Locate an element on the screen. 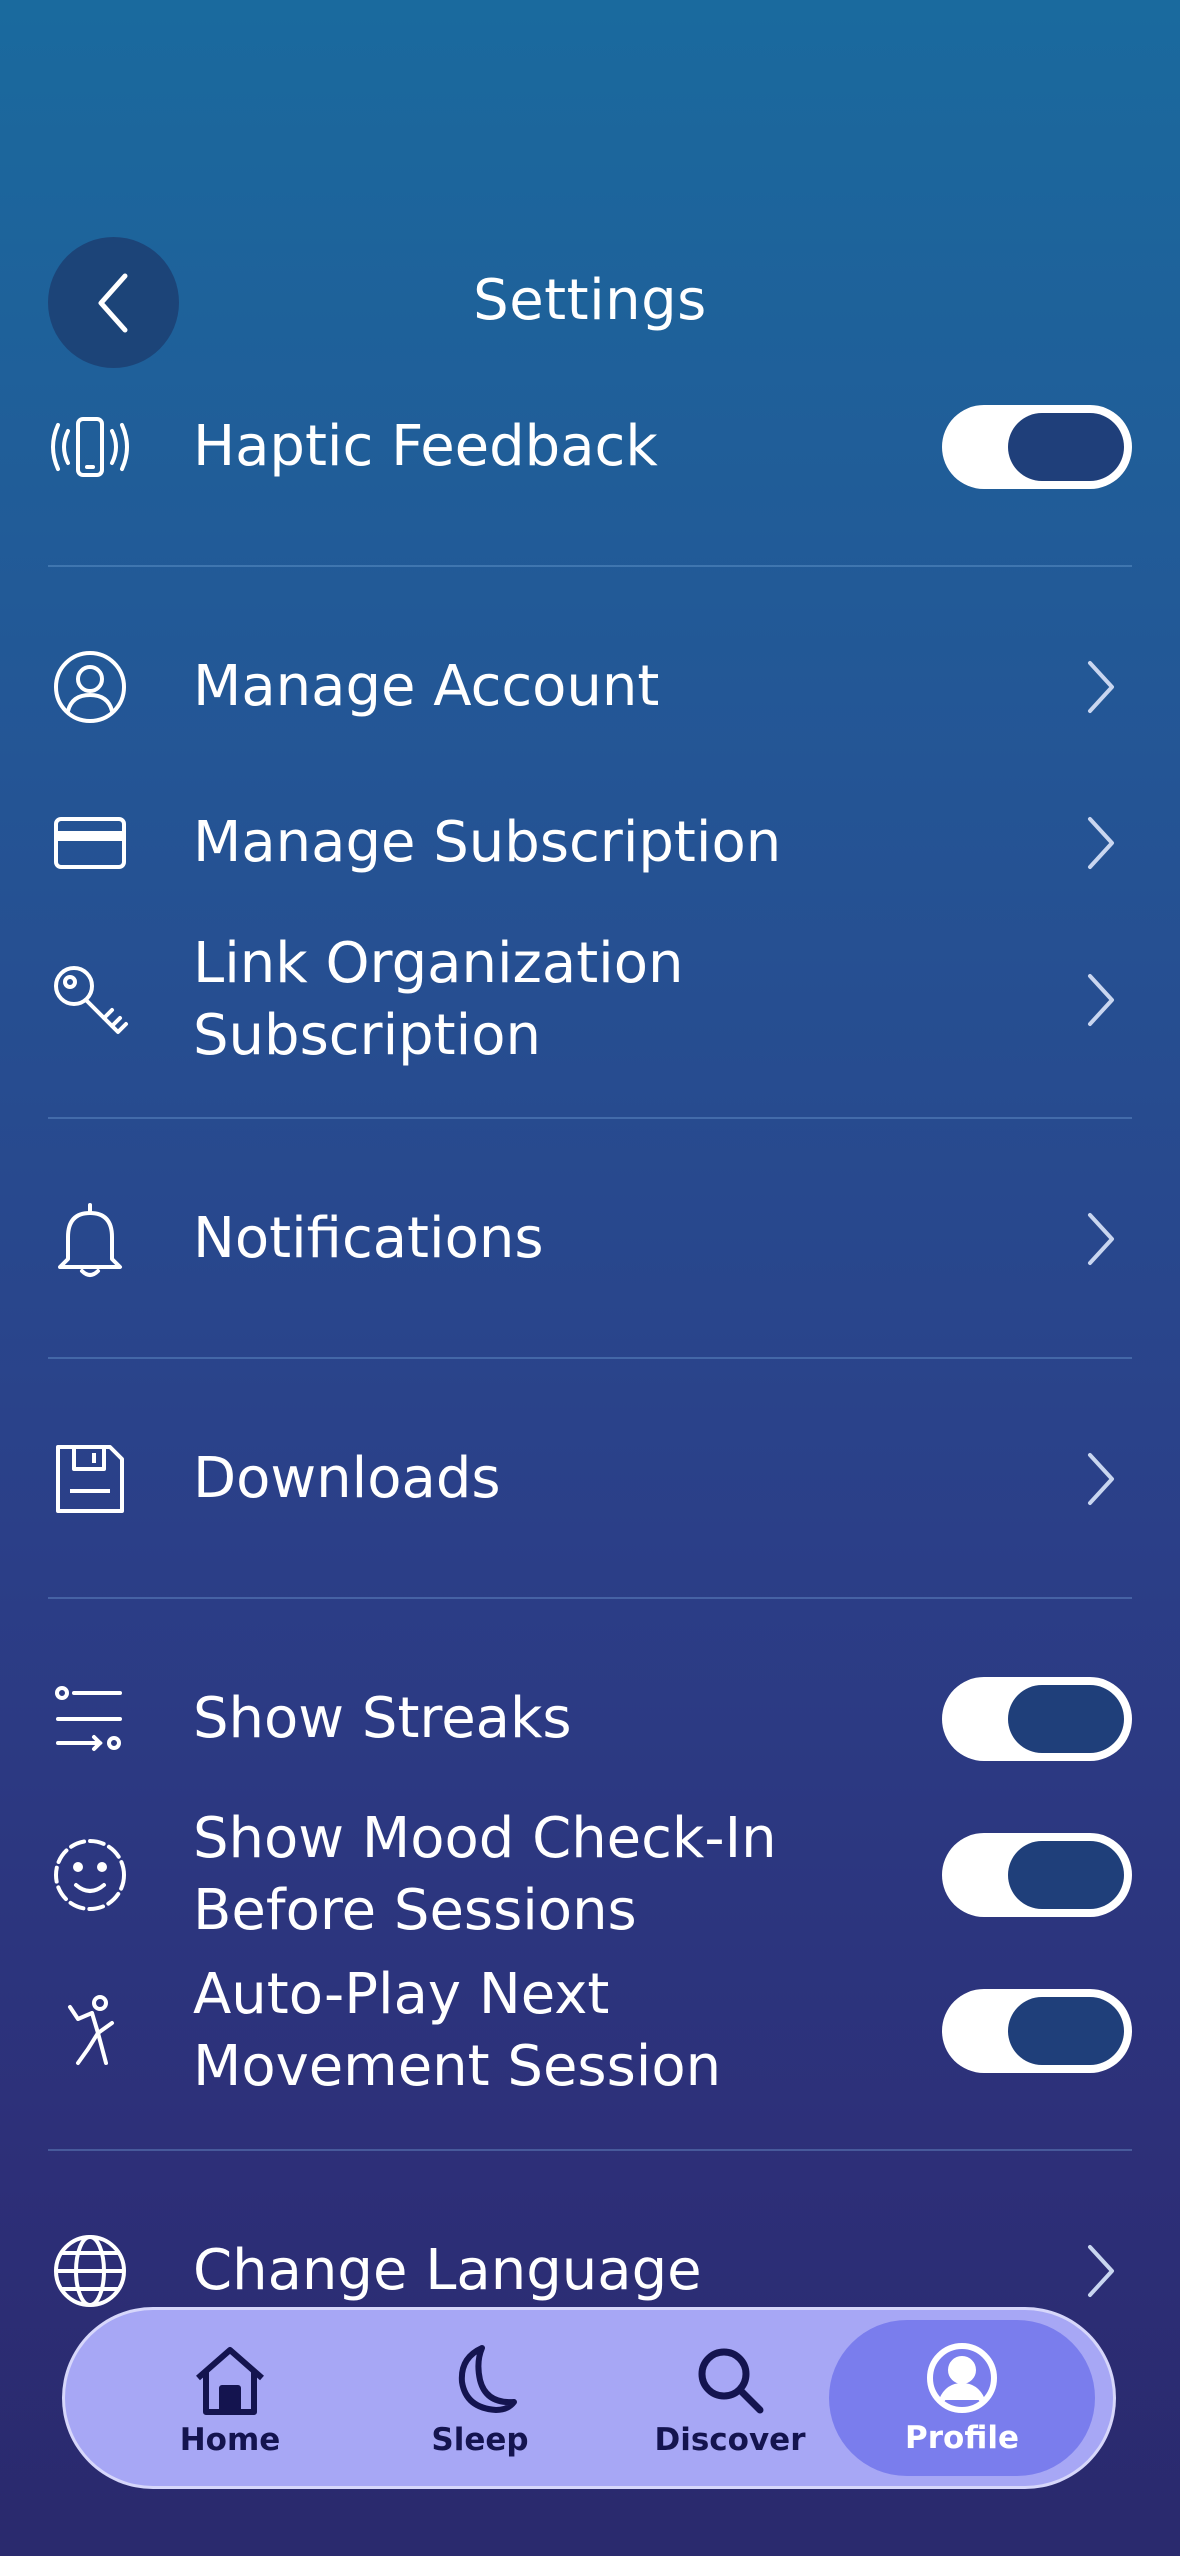 Image resolution: width=1180 pixels, height=2556 pixels. setting-label: Notifications is located at coordinates (368, 1238).